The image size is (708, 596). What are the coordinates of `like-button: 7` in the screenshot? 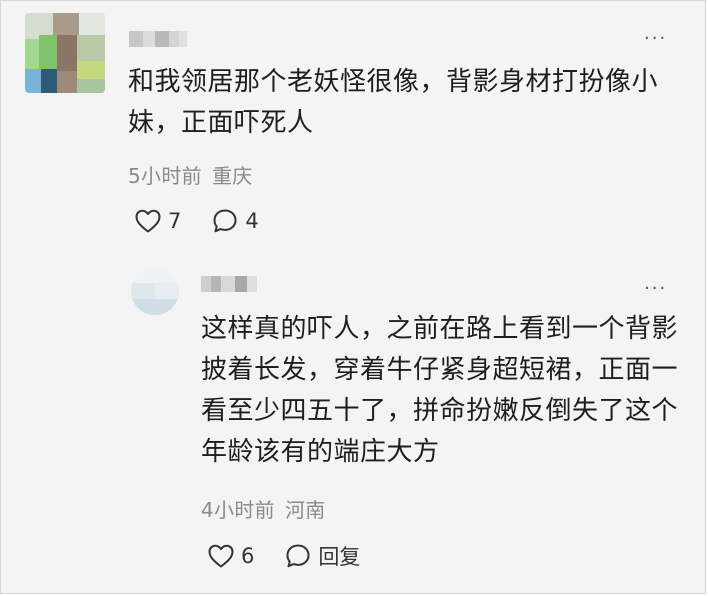 It's located at (157, 221).